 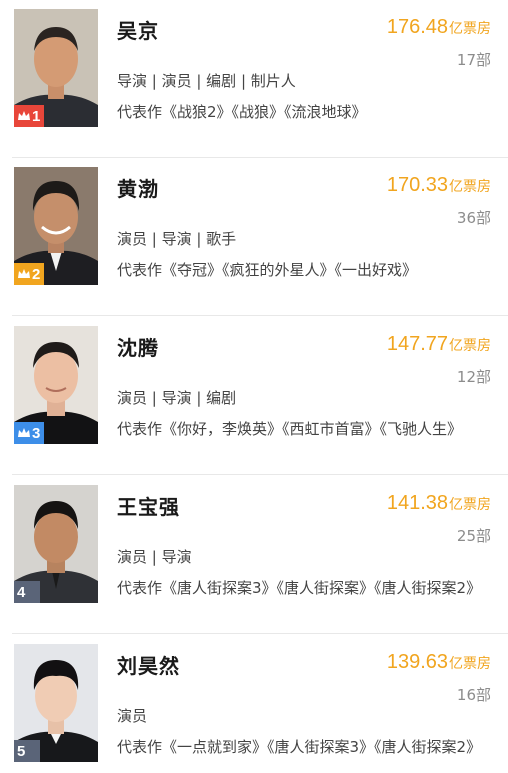 What do you see at coordinates (473, 377) in the screenshot?
I see `film-count: 12部` at bounding box center [473, 377].